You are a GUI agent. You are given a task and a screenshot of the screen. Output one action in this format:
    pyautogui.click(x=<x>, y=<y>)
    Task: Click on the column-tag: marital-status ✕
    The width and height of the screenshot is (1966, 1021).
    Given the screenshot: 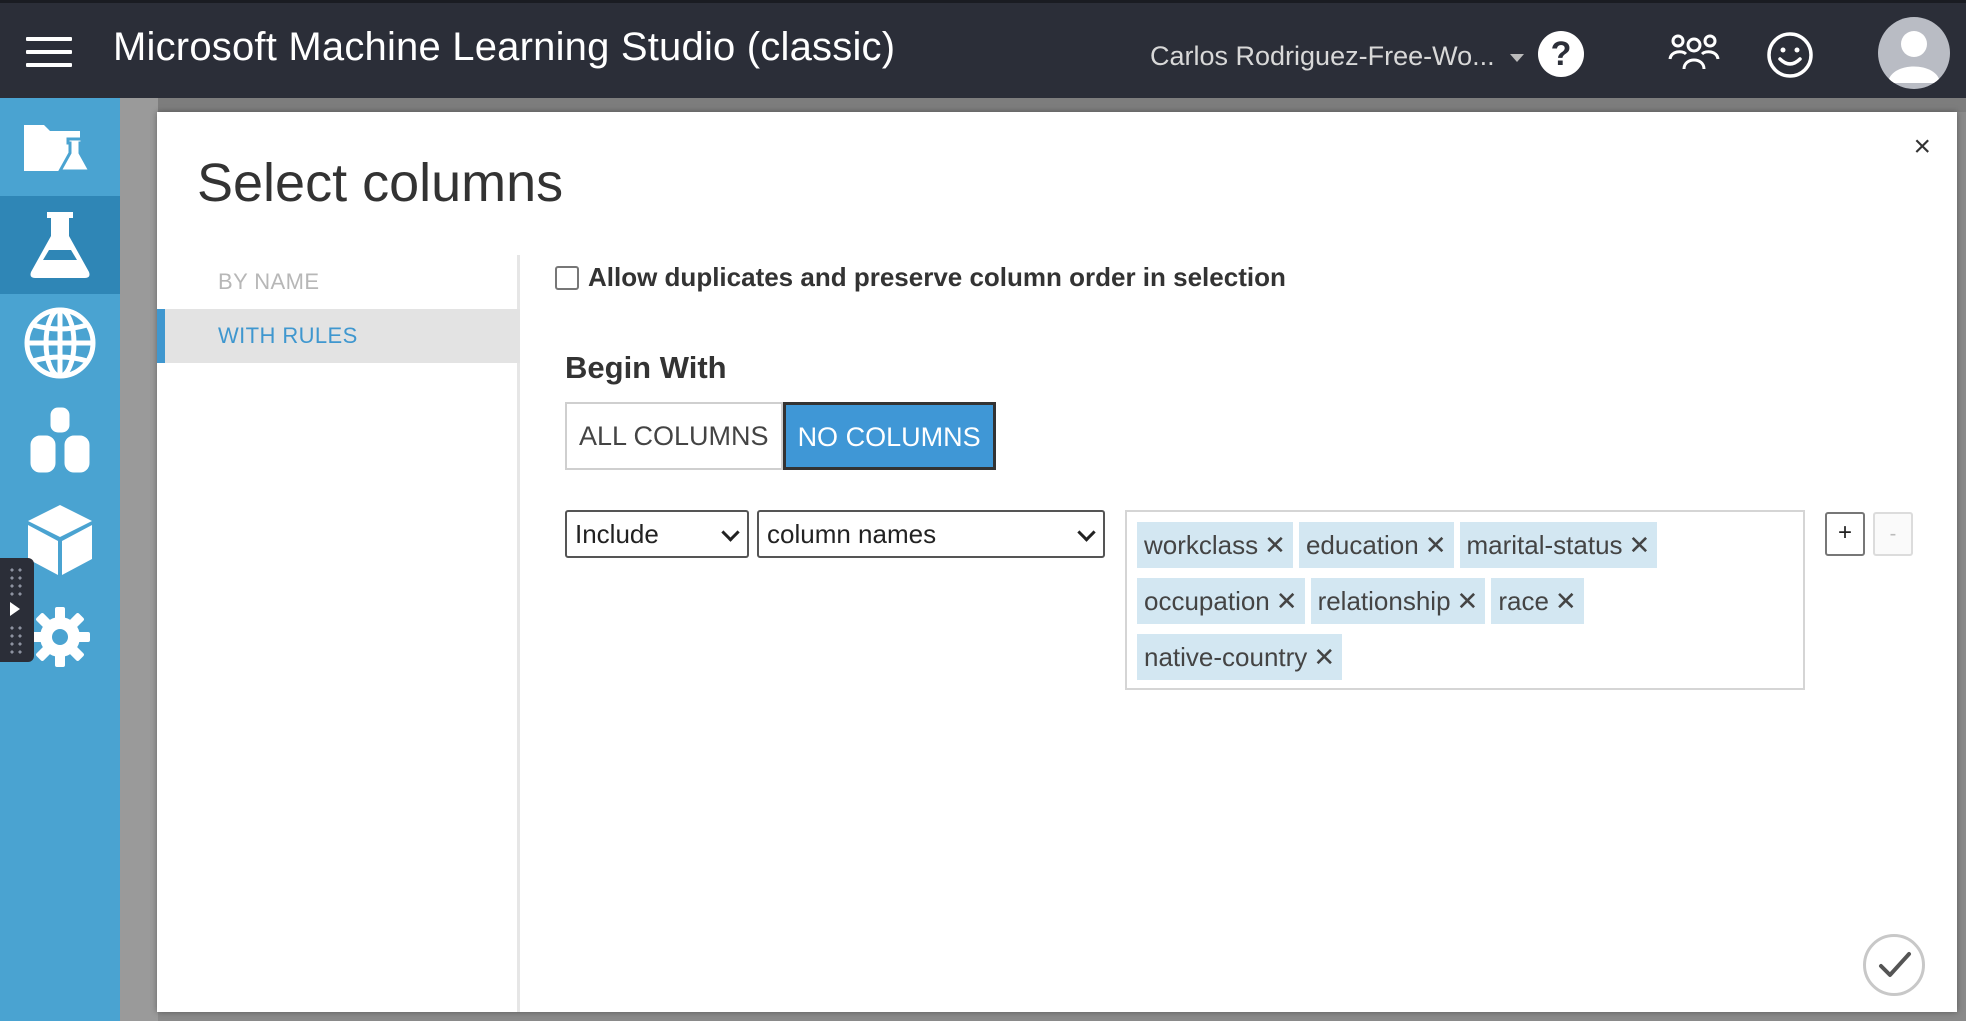 What is the action you would take?
    pyautogui.click(x=1558, y=545)
    